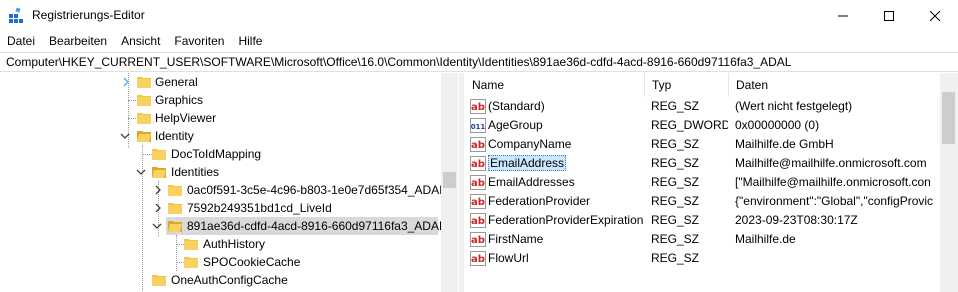 The image size is (958, 292). I want to click on tree-item-label: 7592b249351bd1cd_LiveId, so click(259, 208).